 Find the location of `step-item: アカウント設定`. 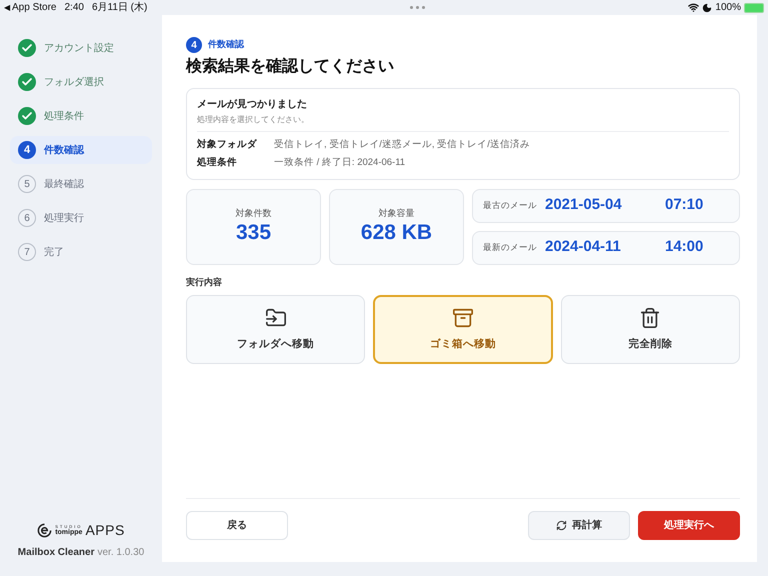

step-item: アカウント設定 is located at coordinates (81, 48).